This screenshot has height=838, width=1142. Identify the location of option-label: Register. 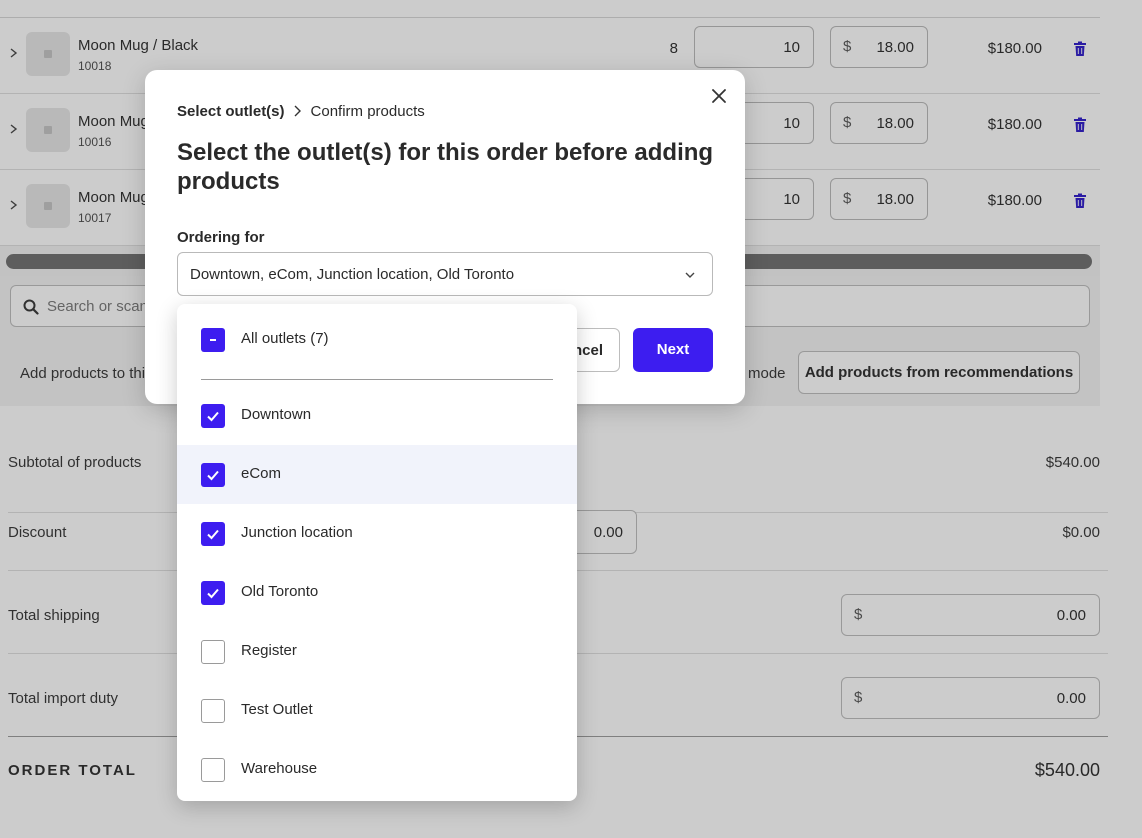
(269, 650).